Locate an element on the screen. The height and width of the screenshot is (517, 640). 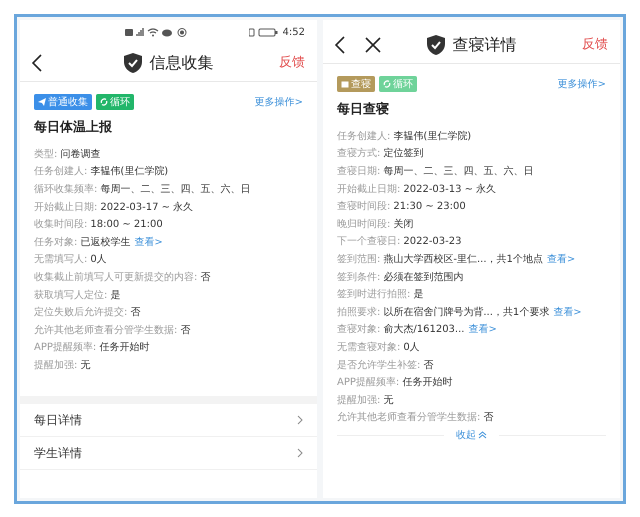
field-value: 2022-03-17 ~ 永久 is located at coordinates (147, 207).